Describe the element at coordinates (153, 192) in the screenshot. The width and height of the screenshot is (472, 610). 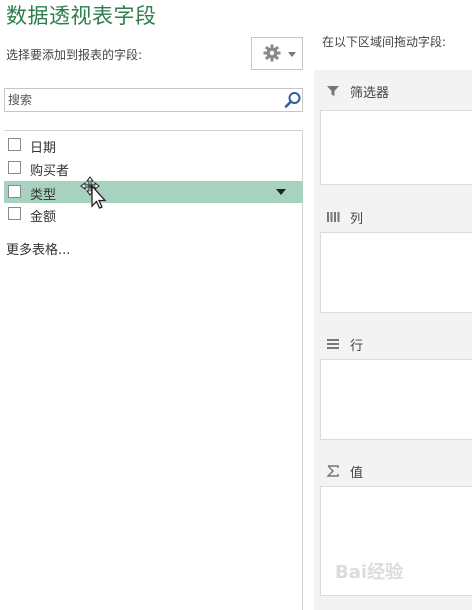
I see `field-item-type: 类型` at that location.